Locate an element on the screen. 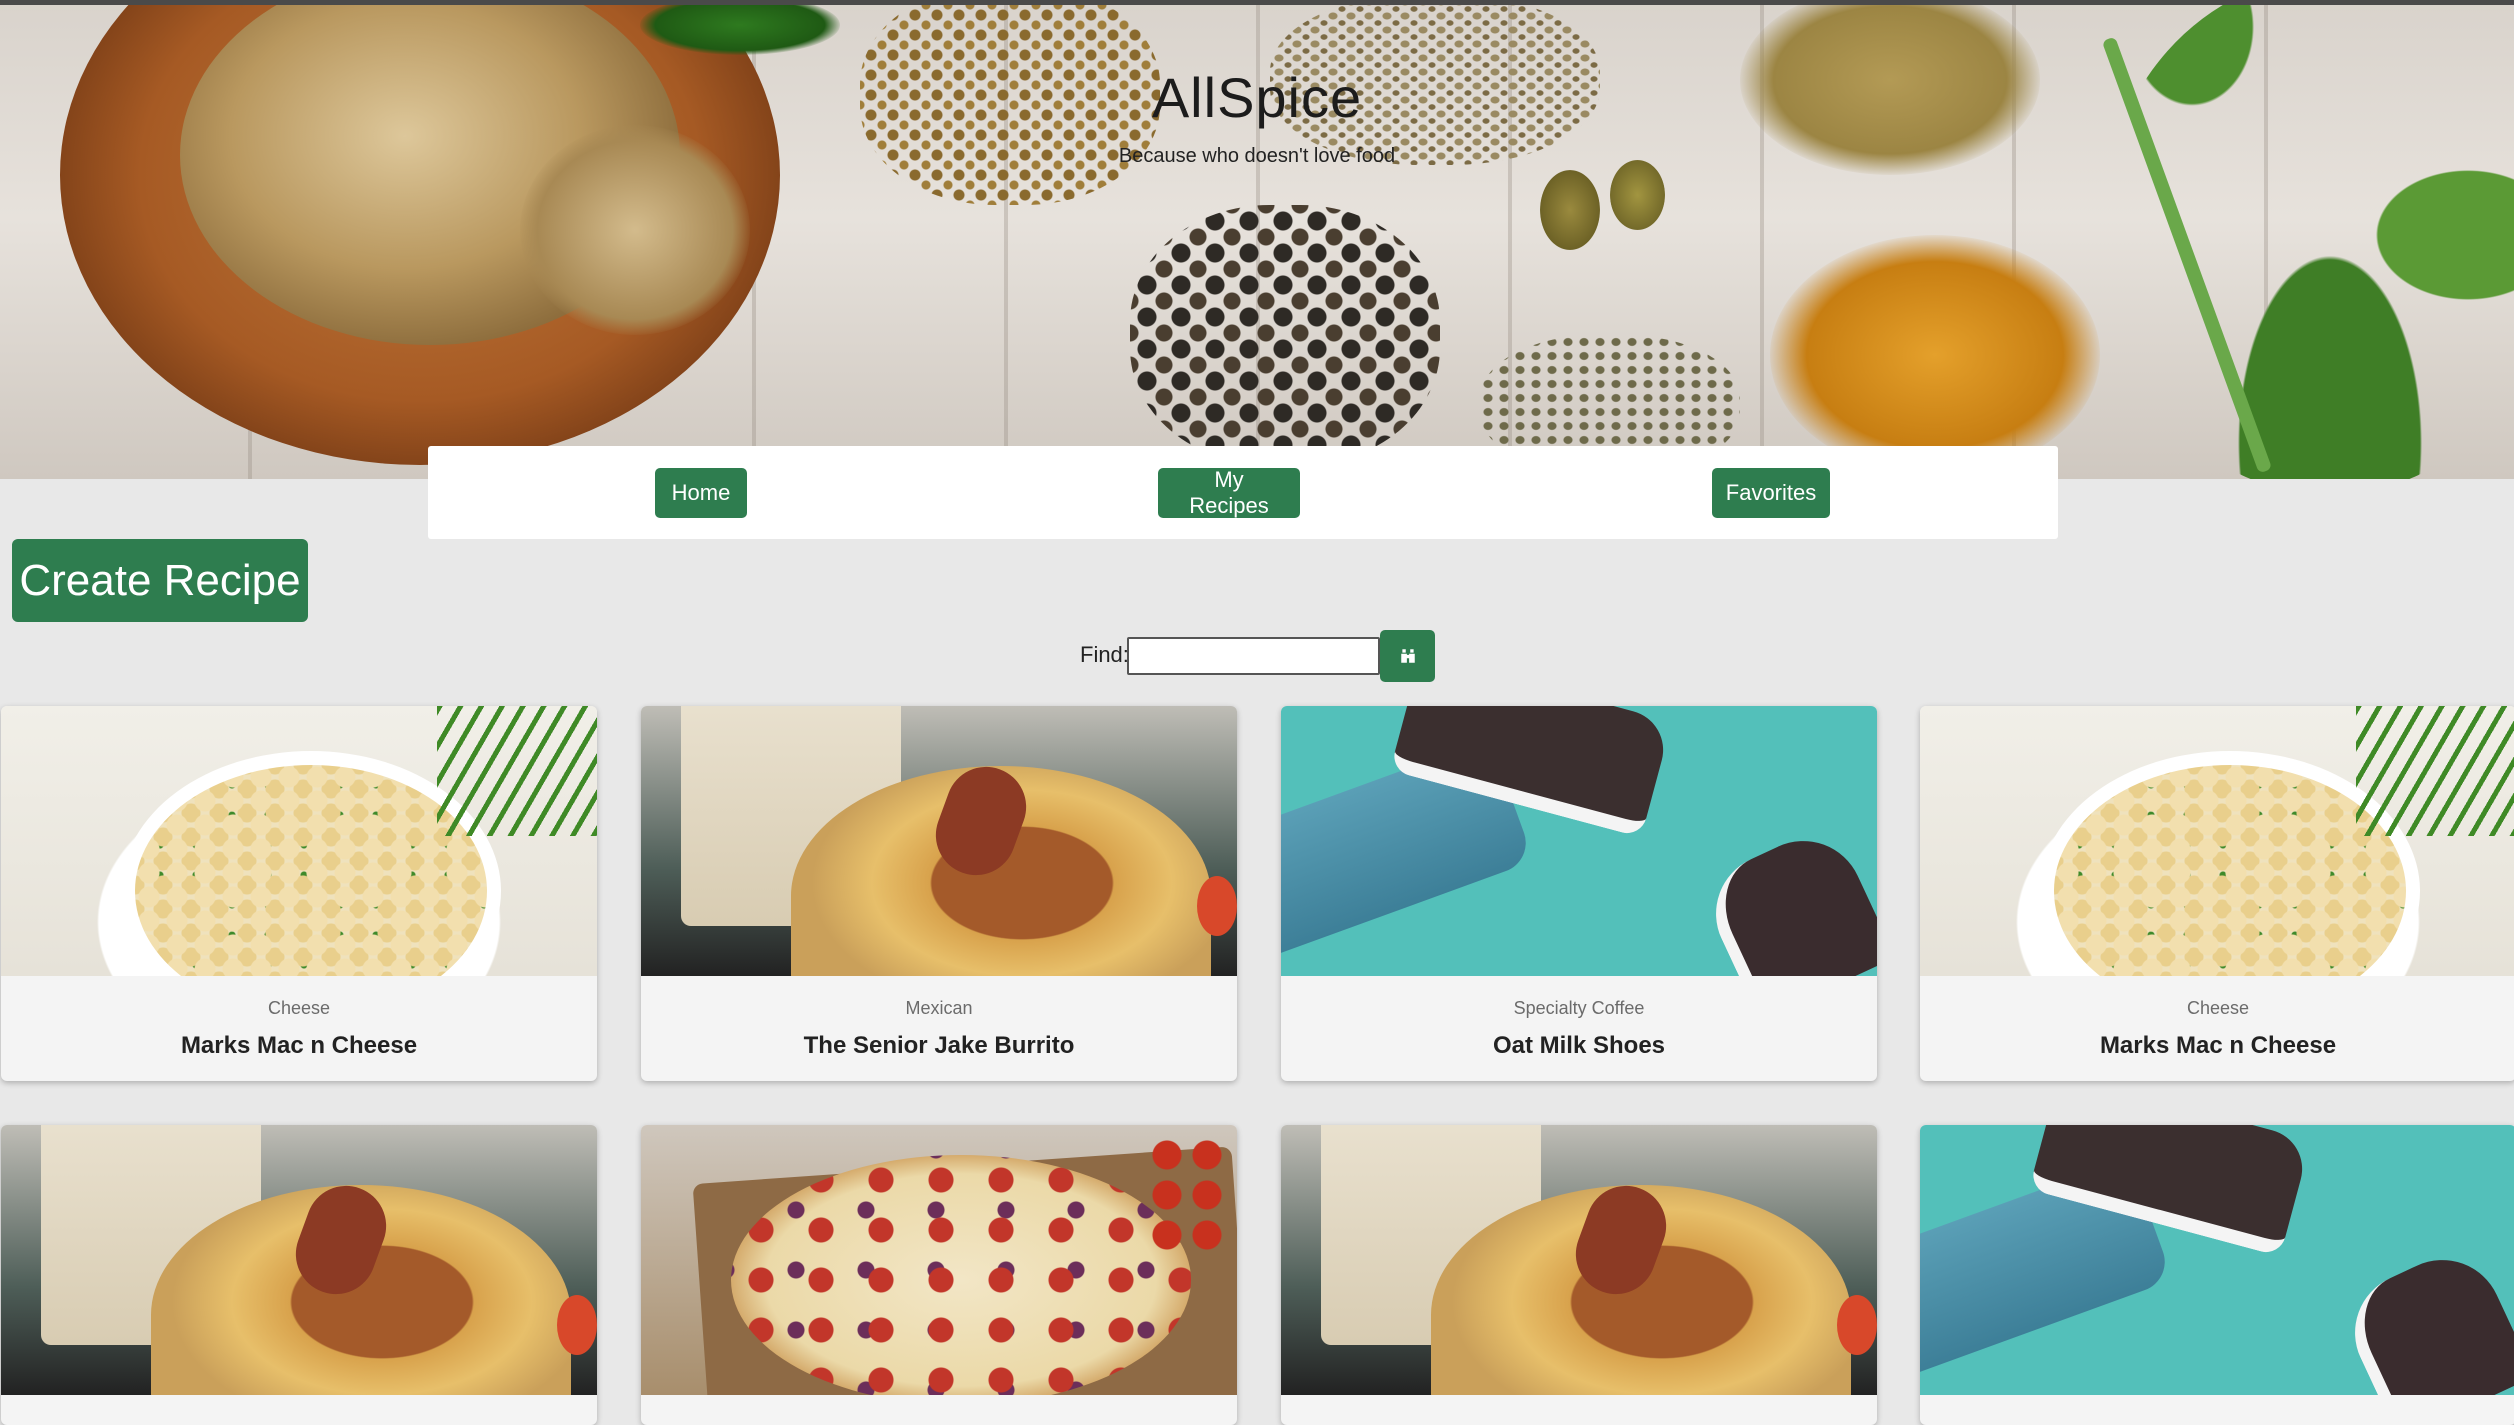  navbar: Home My Recipes Favorites is located at coordinates (1243, 492).